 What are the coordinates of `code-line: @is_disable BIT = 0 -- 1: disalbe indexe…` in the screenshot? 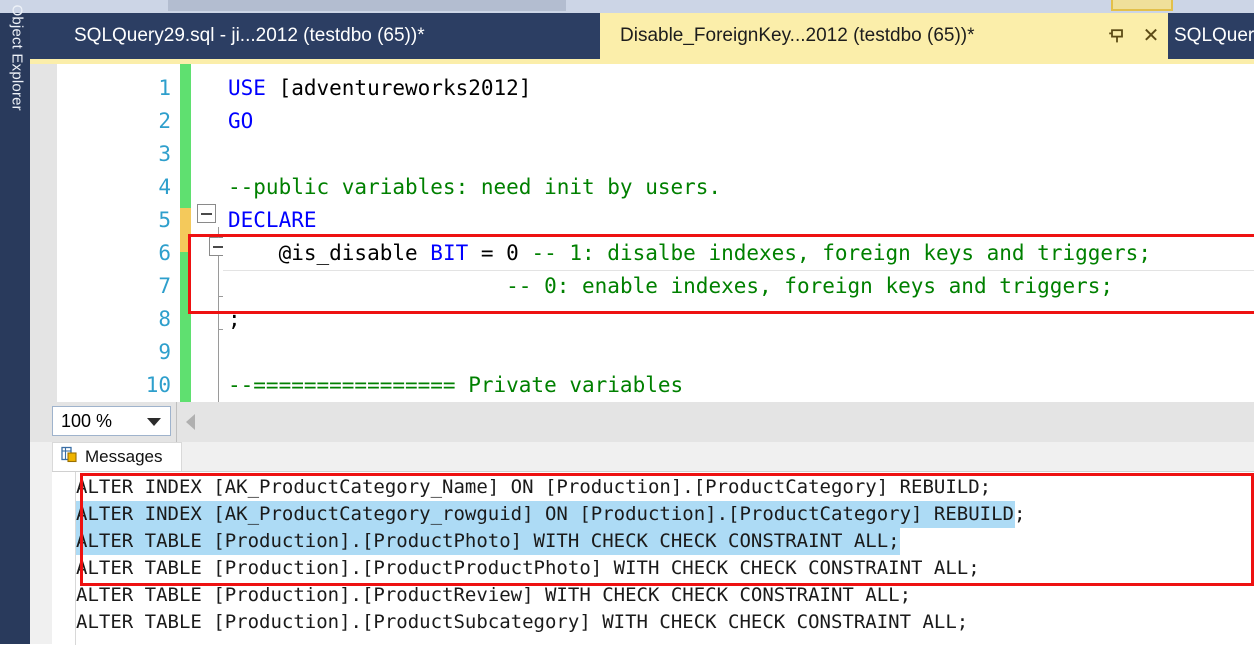 It's located at (689, 253).